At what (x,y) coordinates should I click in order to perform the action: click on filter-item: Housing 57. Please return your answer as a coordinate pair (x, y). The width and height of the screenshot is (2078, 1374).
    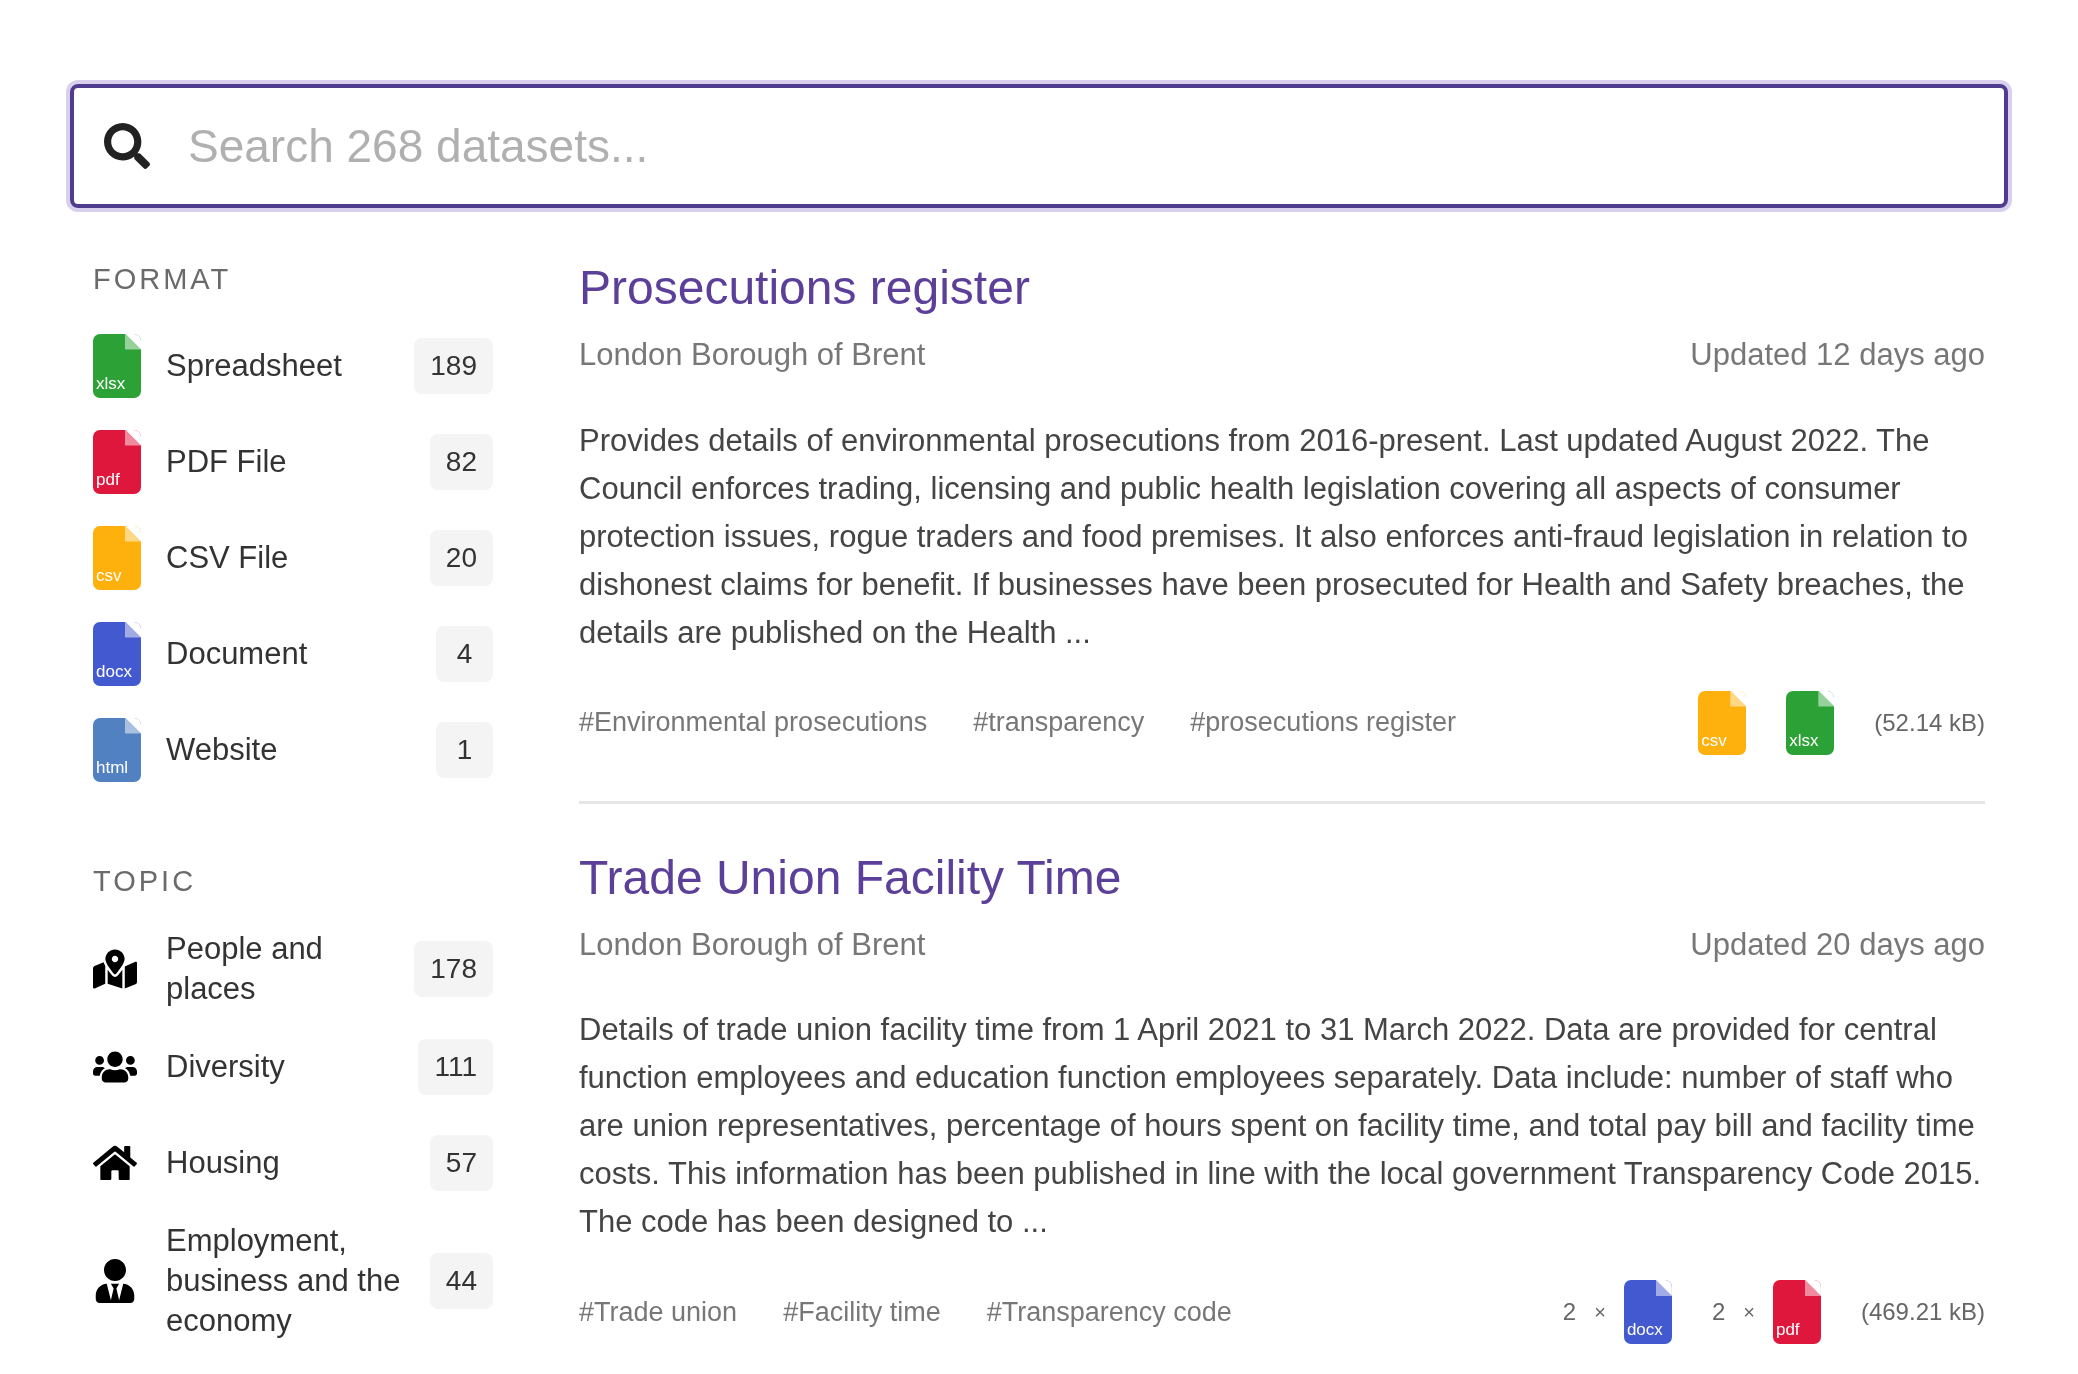
    Looking at the image, I should click on (293, 1163).